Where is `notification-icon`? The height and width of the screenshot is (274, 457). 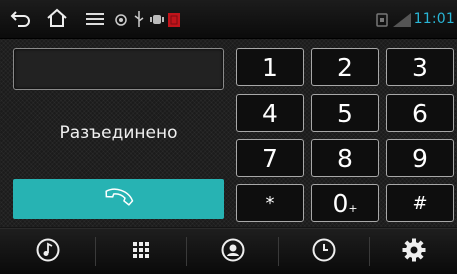
notification-icon is located at coordinates (174, 21).